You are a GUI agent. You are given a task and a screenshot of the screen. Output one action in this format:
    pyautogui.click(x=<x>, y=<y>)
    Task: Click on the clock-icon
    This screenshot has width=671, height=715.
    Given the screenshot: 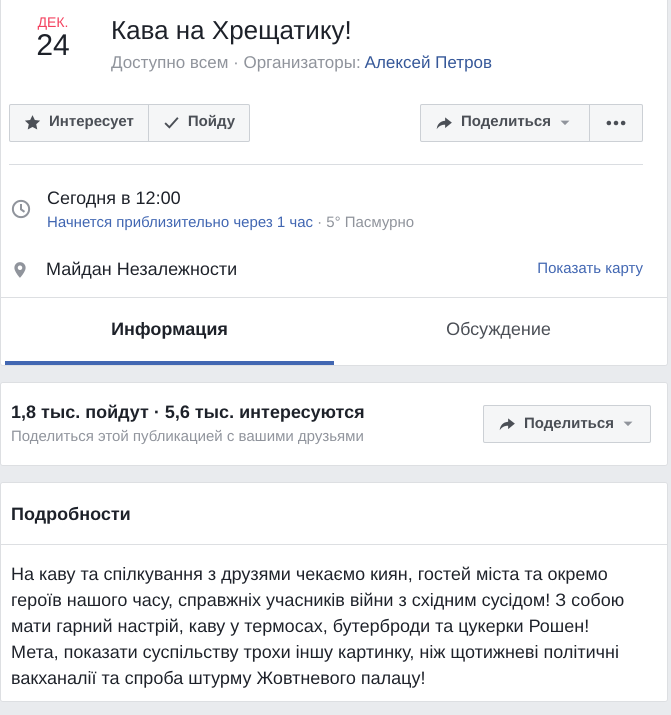 What is the action you would take?
    pyautogui.click(x=21, y=209)
    